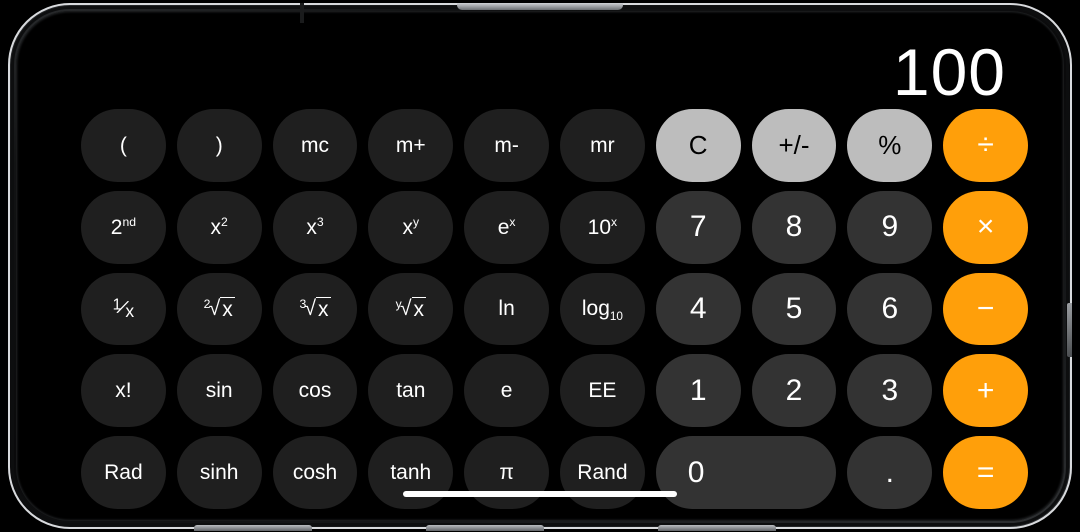 The height and width of the screenshot is (532, 1080). I want to click on key-reciprocal: 1 ⁄ x, so click(123, 309).